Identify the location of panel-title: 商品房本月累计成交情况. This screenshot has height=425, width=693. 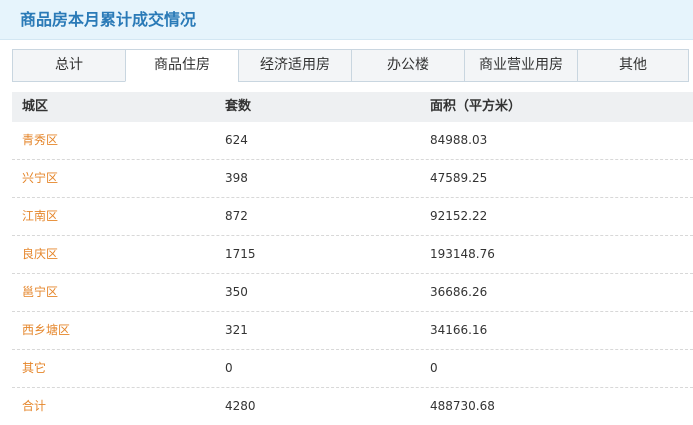
(108, 19).